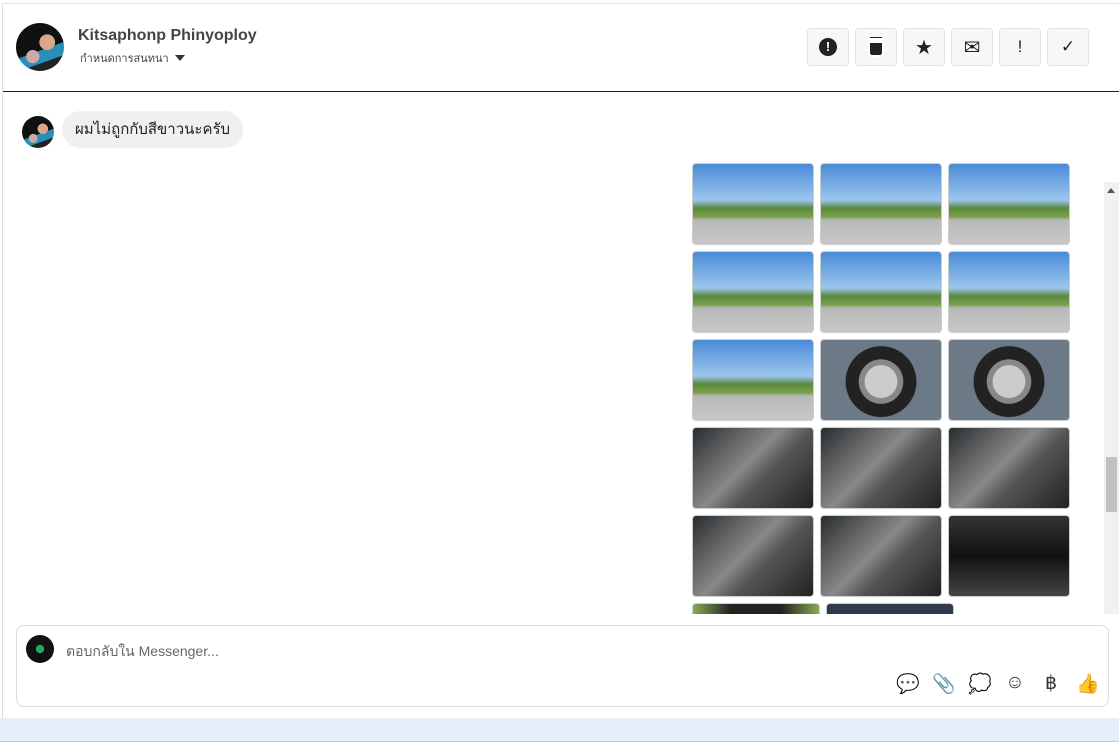 Image resolution: width=1119 pixels, height=748 pixels. I want to click on mark-unread-button: ✉, so click(972, 47).